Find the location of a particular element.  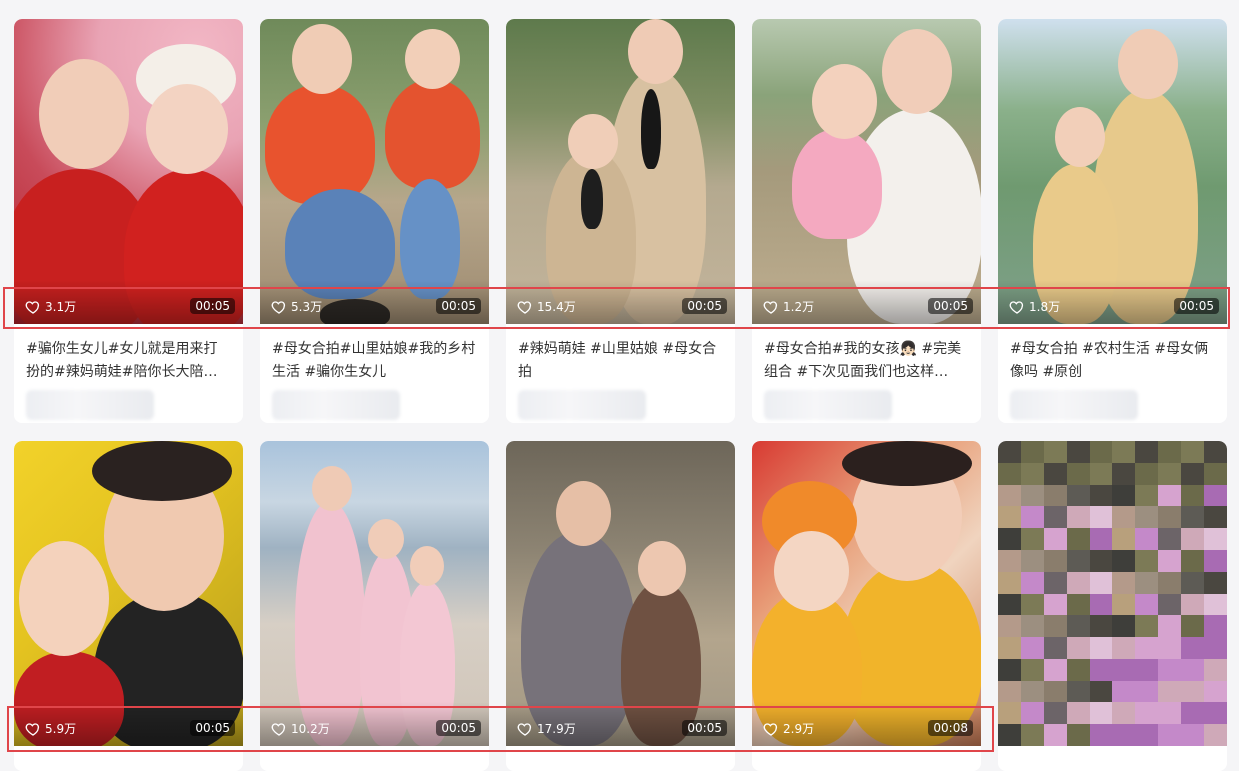

like-count-text: 5.9万 is located at coordinates (61, 729).